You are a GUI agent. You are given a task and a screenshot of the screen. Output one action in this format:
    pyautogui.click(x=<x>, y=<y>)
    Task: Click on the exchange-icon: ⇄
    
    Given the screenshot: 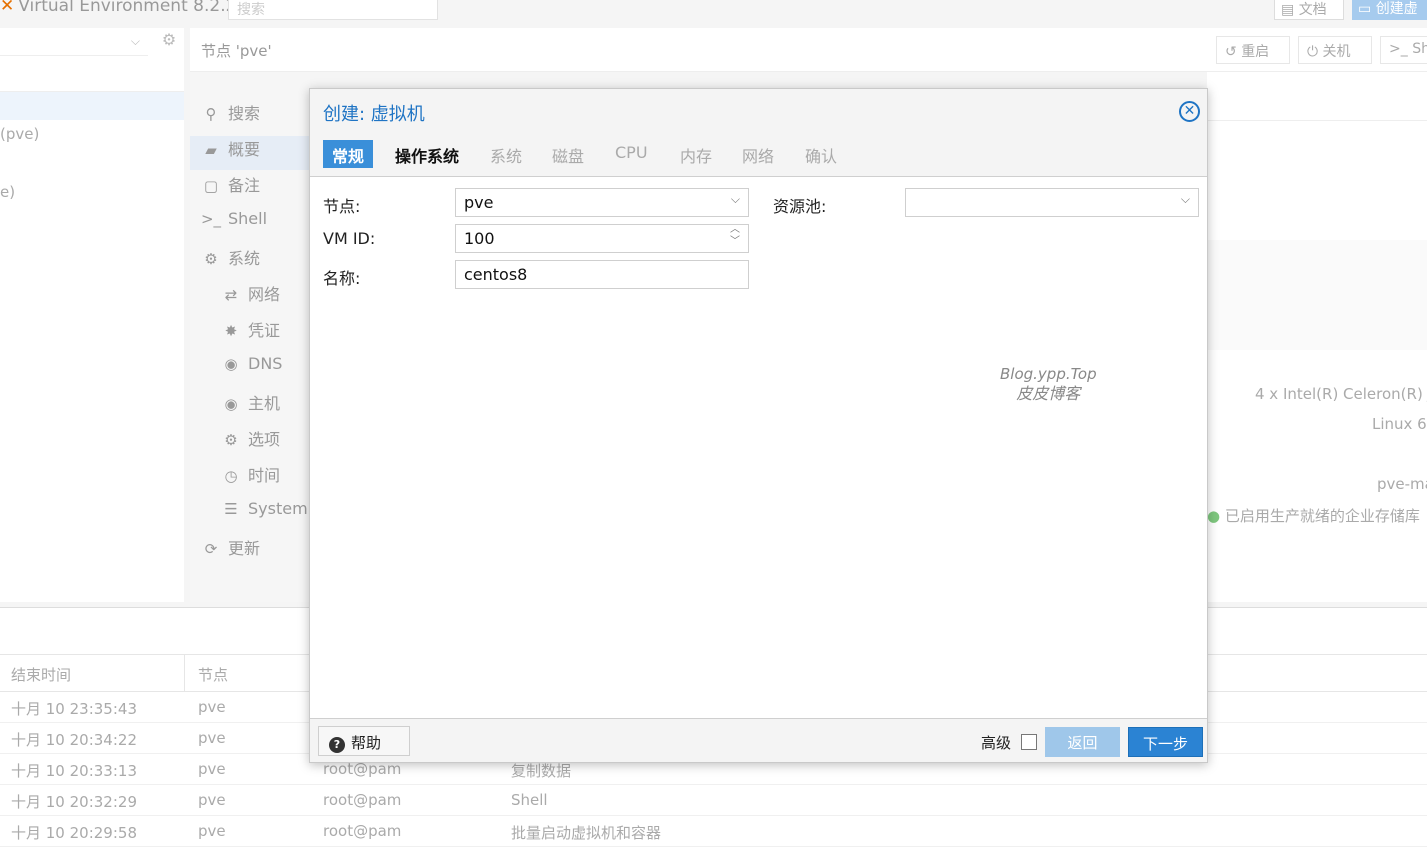 What is the action you would take?
    pyautogui.click(x=231, y=295)
    